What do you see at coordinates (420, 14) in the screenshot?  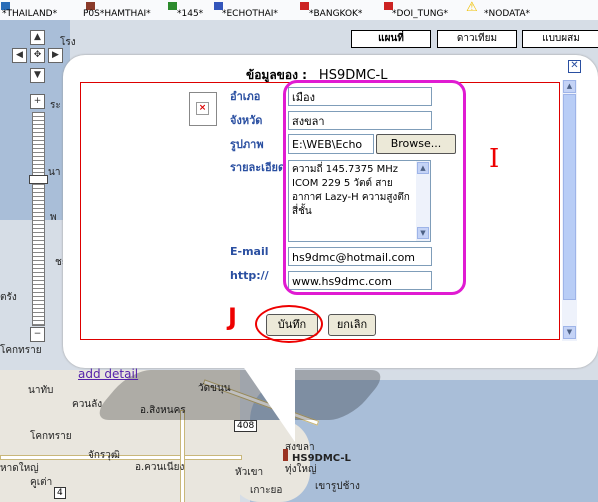 I see `legend-item: *DOI_TUNG*` at bounding box center [420, 14].